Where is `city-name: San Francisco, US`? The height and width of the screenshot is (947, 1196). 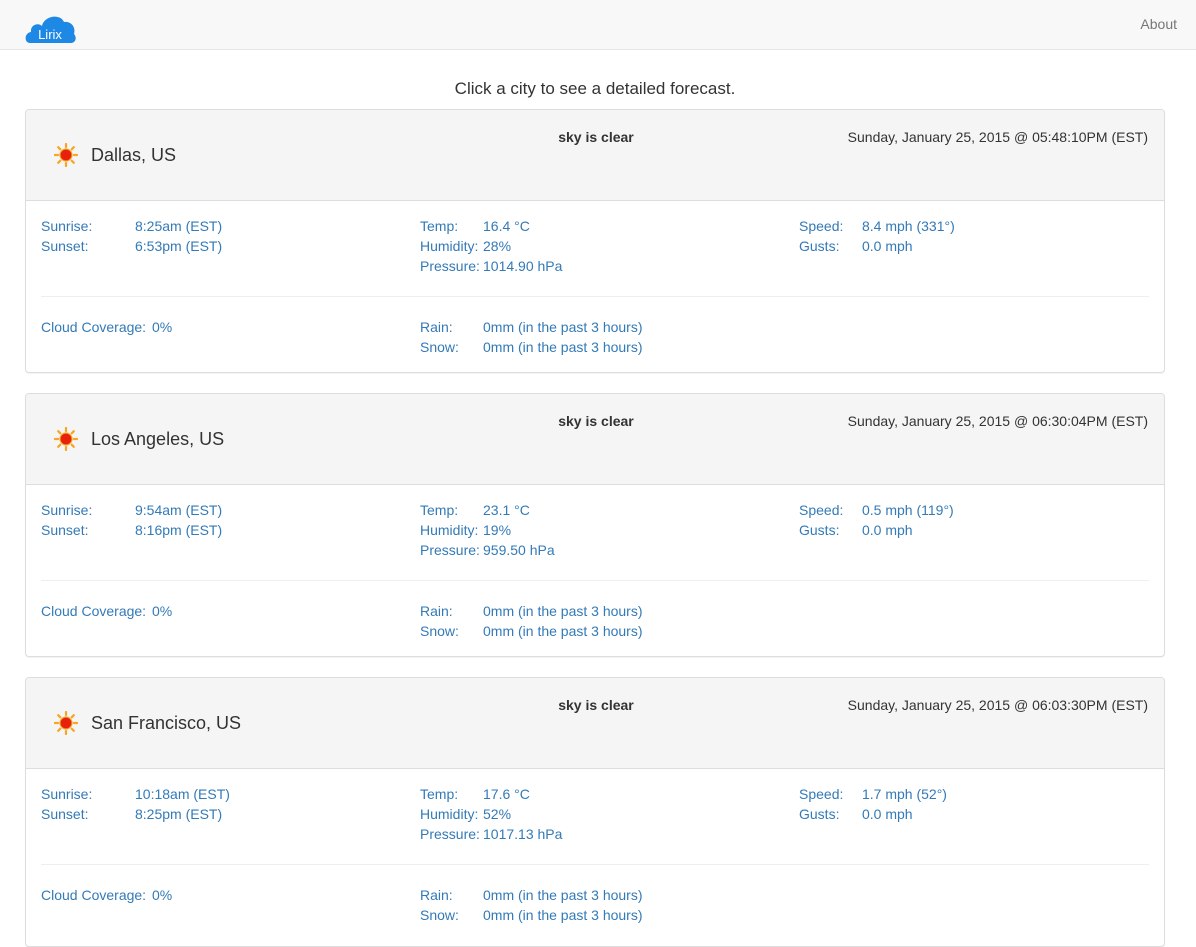
city-name: San Francisco, US is located at coordinates (166, 723).